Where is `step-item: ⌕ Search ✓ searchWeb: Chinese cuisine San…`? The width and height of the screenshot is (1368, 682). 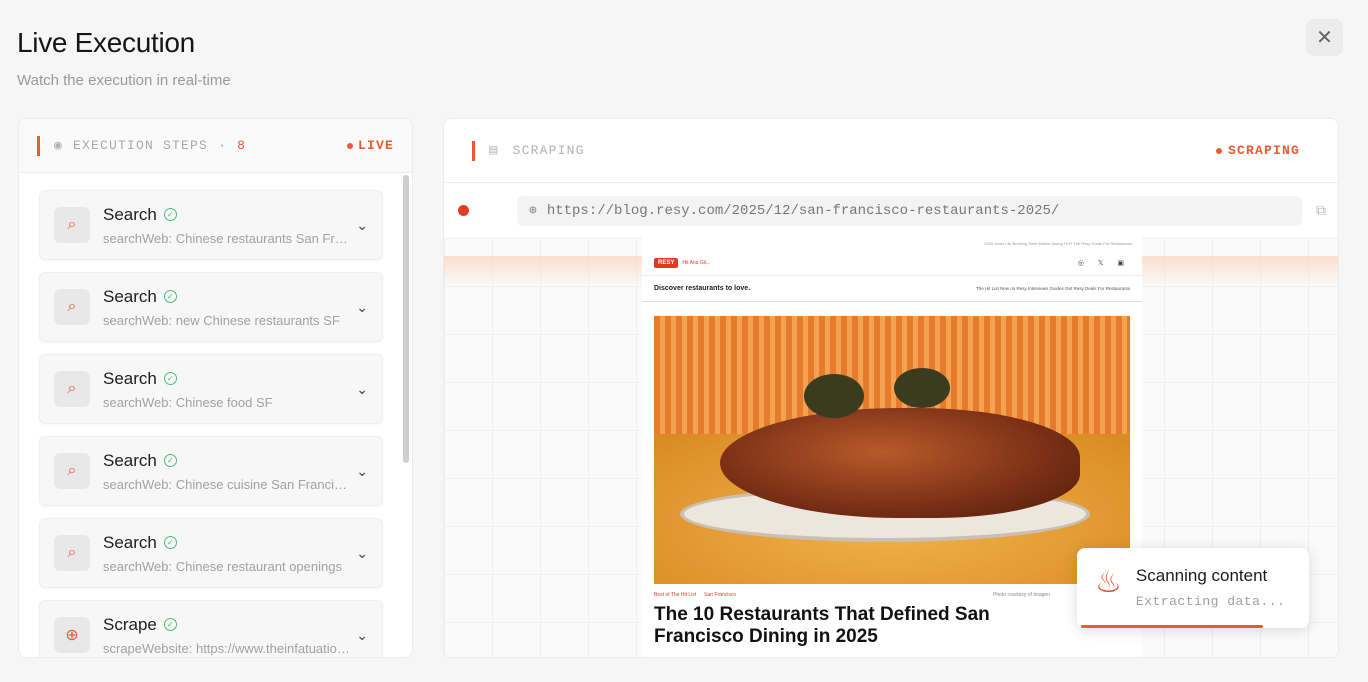 step-item: ⌕ Search ✓ searchWeb: Chinese cuisine San… is located at coordinates (211, 471).